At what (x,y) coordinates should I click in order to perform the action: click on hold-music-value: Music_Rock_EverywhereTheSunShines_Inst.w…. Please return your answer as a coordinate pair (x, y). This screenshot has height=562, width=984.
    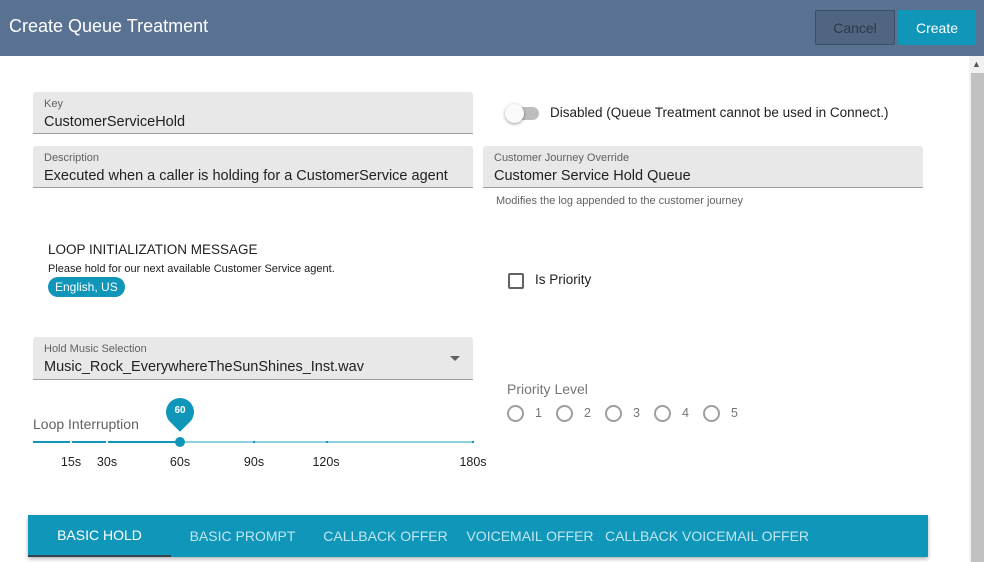
    Looking at the image, I should click on (204, 367).